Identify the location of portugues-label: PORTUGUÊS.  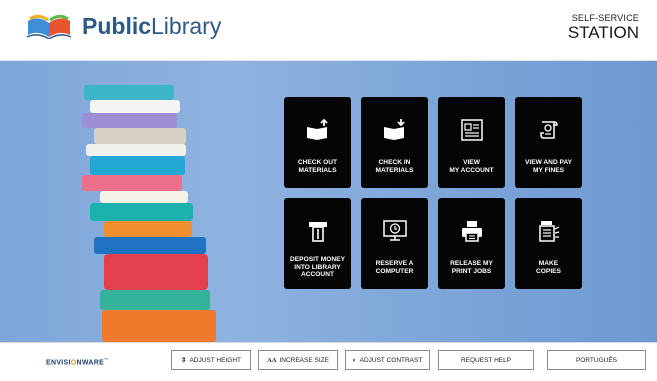
(596, 360).